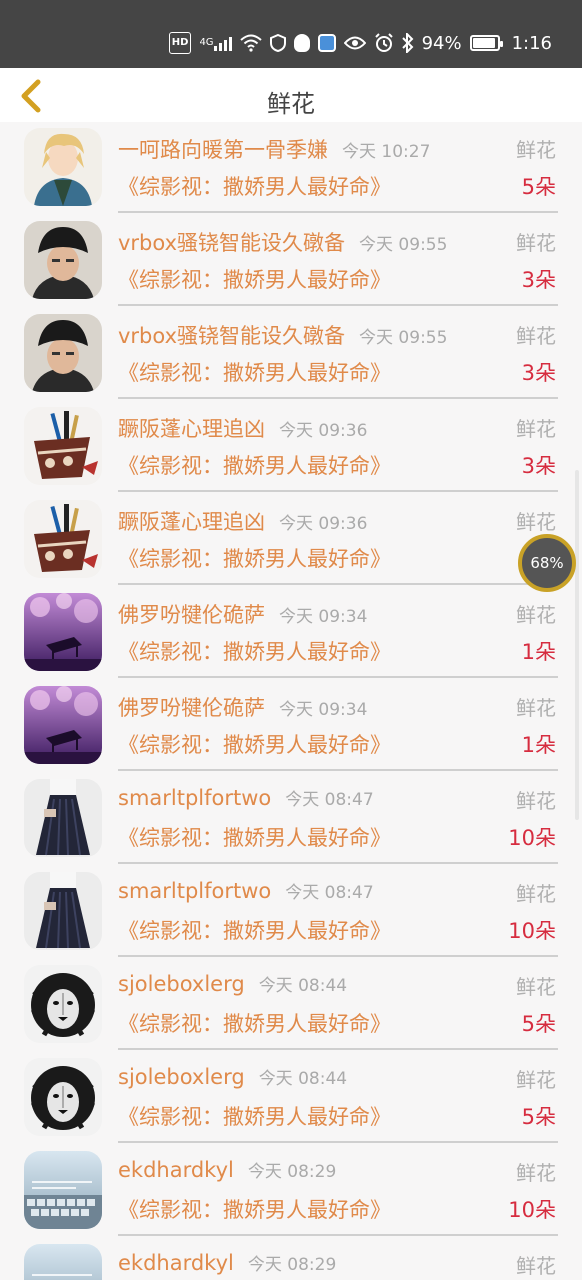 The image size is (582, 1280). Describe the element at coordinates (531, 43) in the screenshot. I see `clock: 1:16` at that location.